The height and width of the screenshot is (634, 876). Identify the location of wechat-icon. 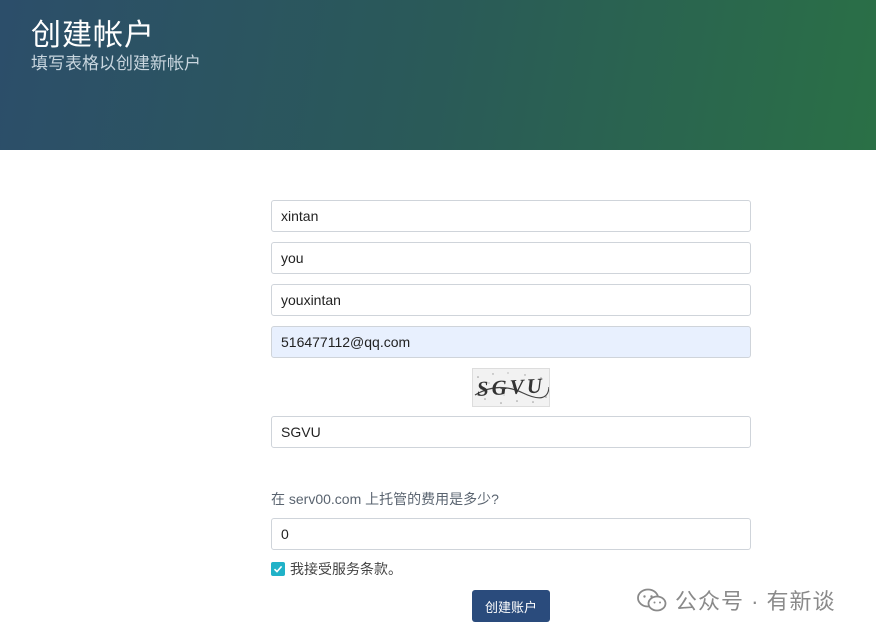
(652, 600).